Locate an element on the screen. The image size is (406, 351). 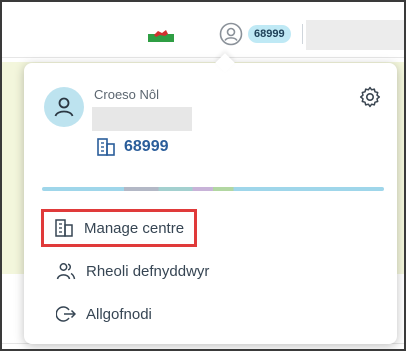
welsh-flag-icon is located at coordinates (161, 34).